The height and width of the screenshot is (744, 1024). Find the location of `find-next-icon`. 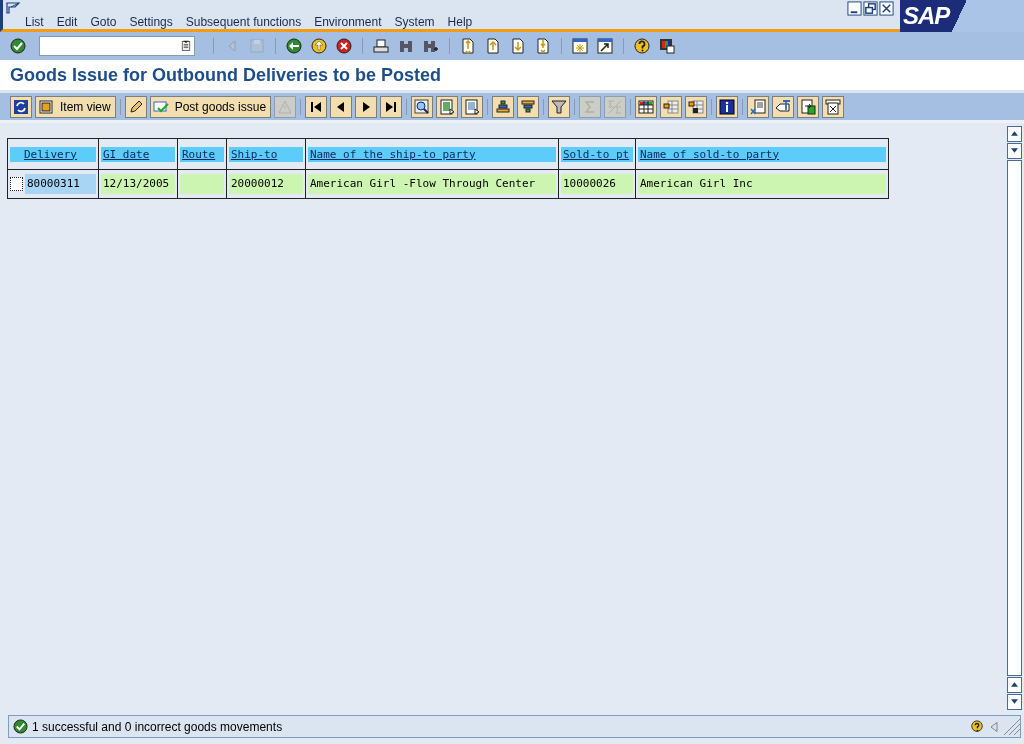

find-next-icon is located at coordinates (431, 46).